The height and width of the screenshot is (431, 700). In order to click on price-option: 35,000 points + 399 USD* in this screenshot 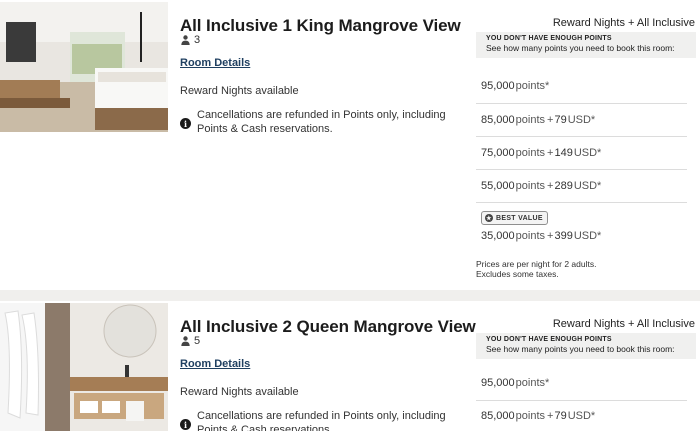, I will do `click(581, 236)`.